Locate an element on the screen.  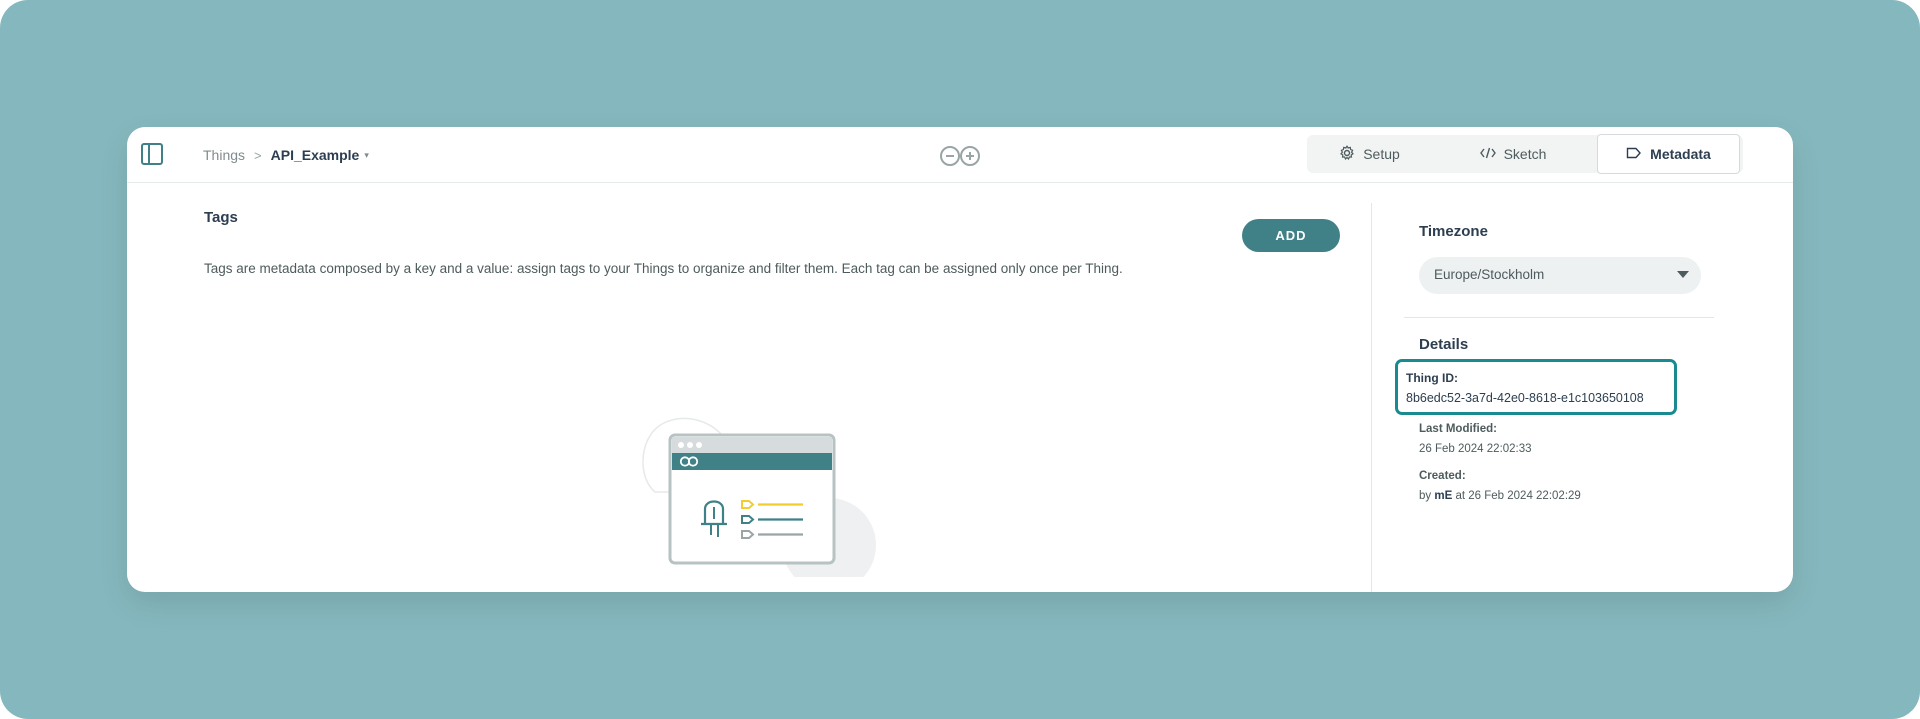
tab-metadata-label: Metadata is located at coordinates (1680, 154).